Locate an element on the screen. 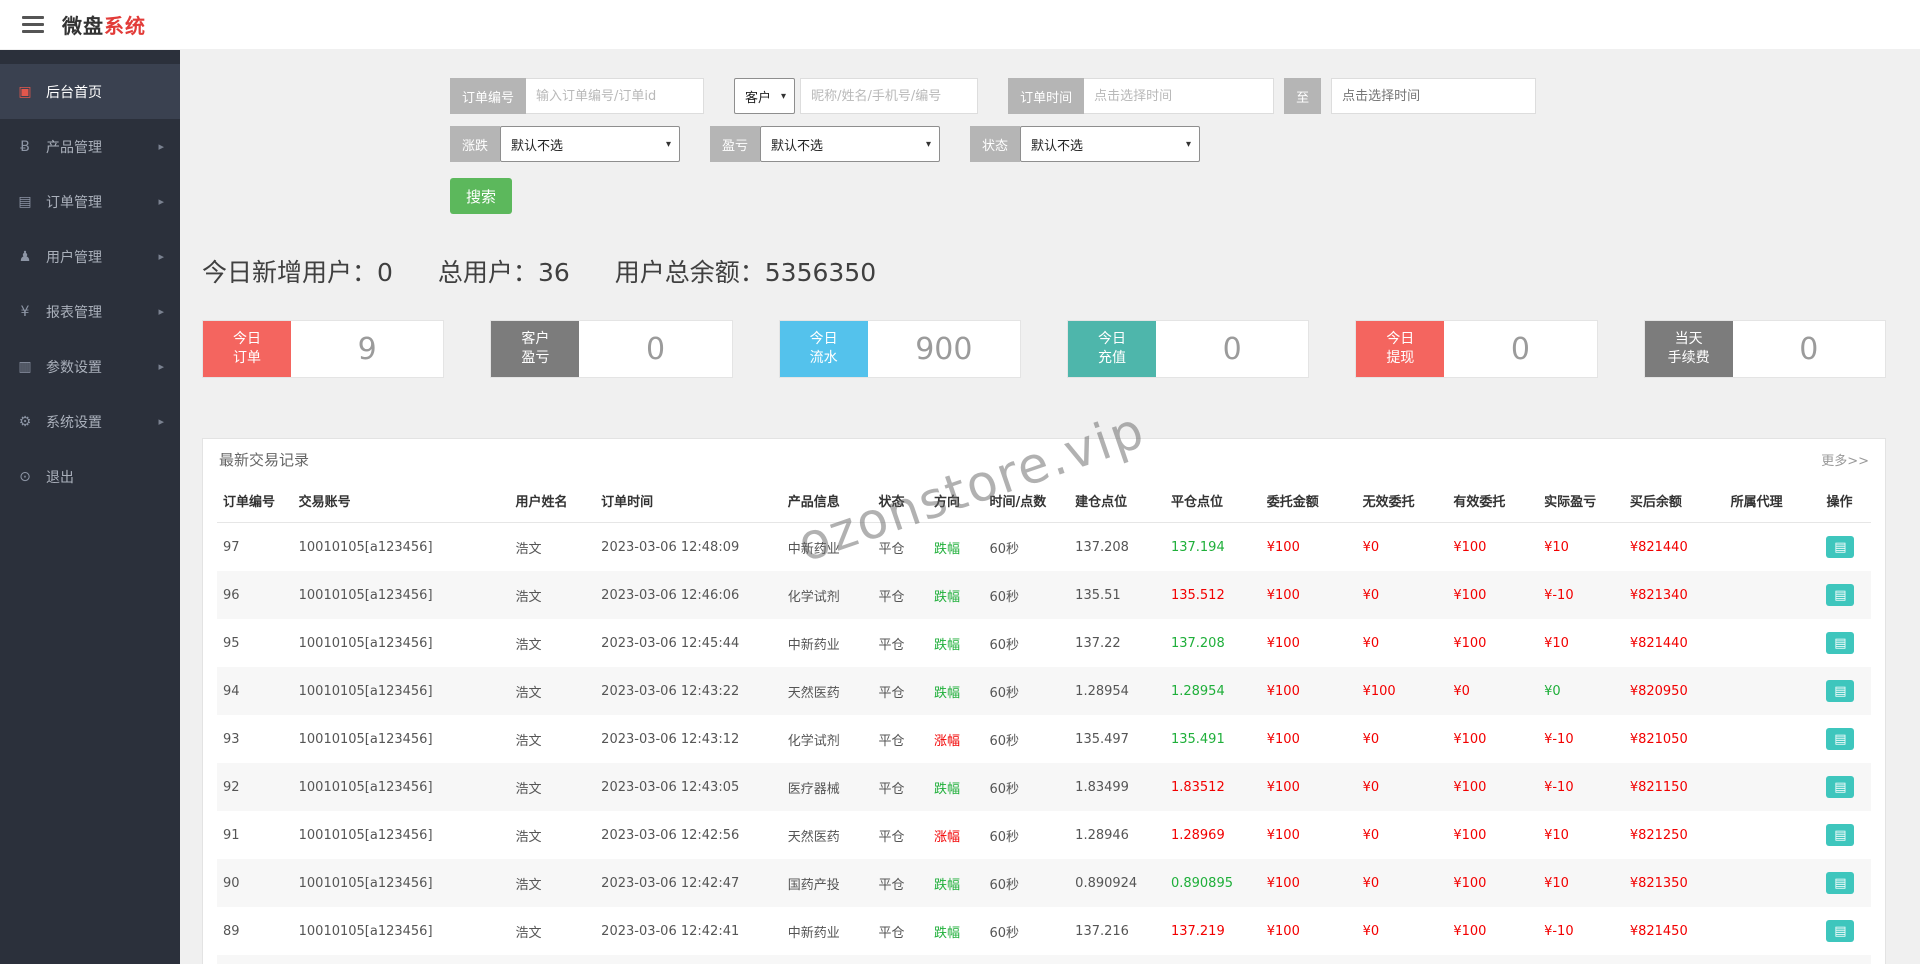 Image resolution: width=1920 pixels, height=964 pixels. order-no-filter: 订单编号 is located at coordinates (577, 96).